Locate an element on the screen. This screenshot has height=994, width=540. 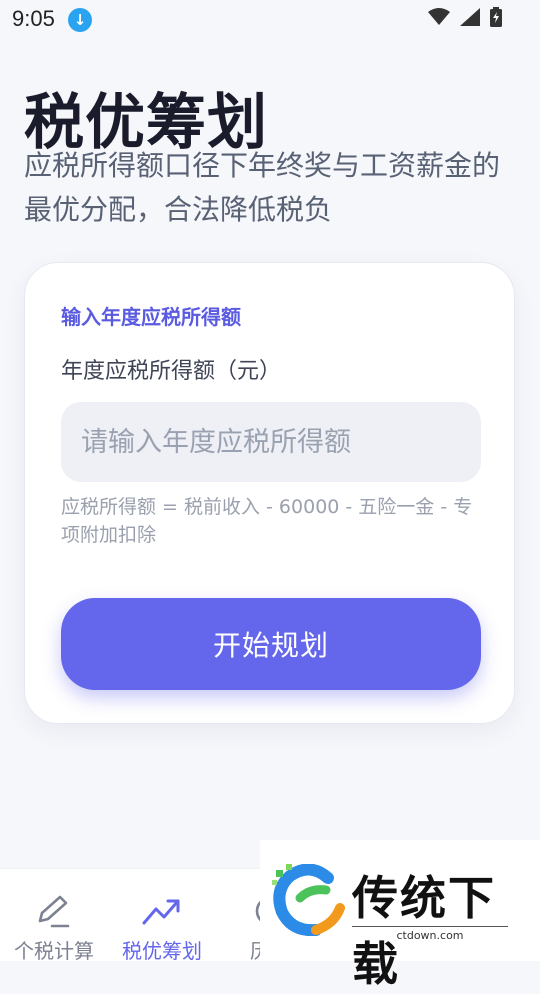
pencil-icon is located at coordinates (54, 911).